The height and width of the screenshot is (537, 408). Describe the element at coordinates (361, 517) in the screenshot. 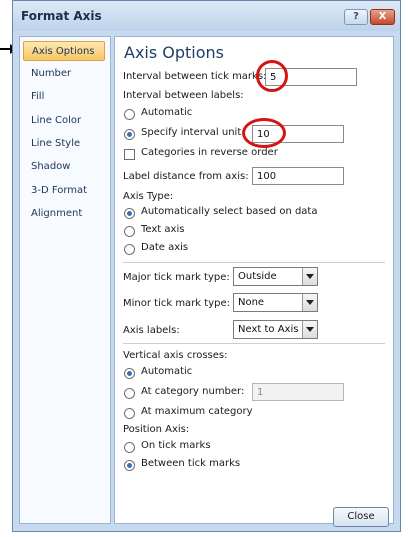

I see `close-button: Close` at that location.